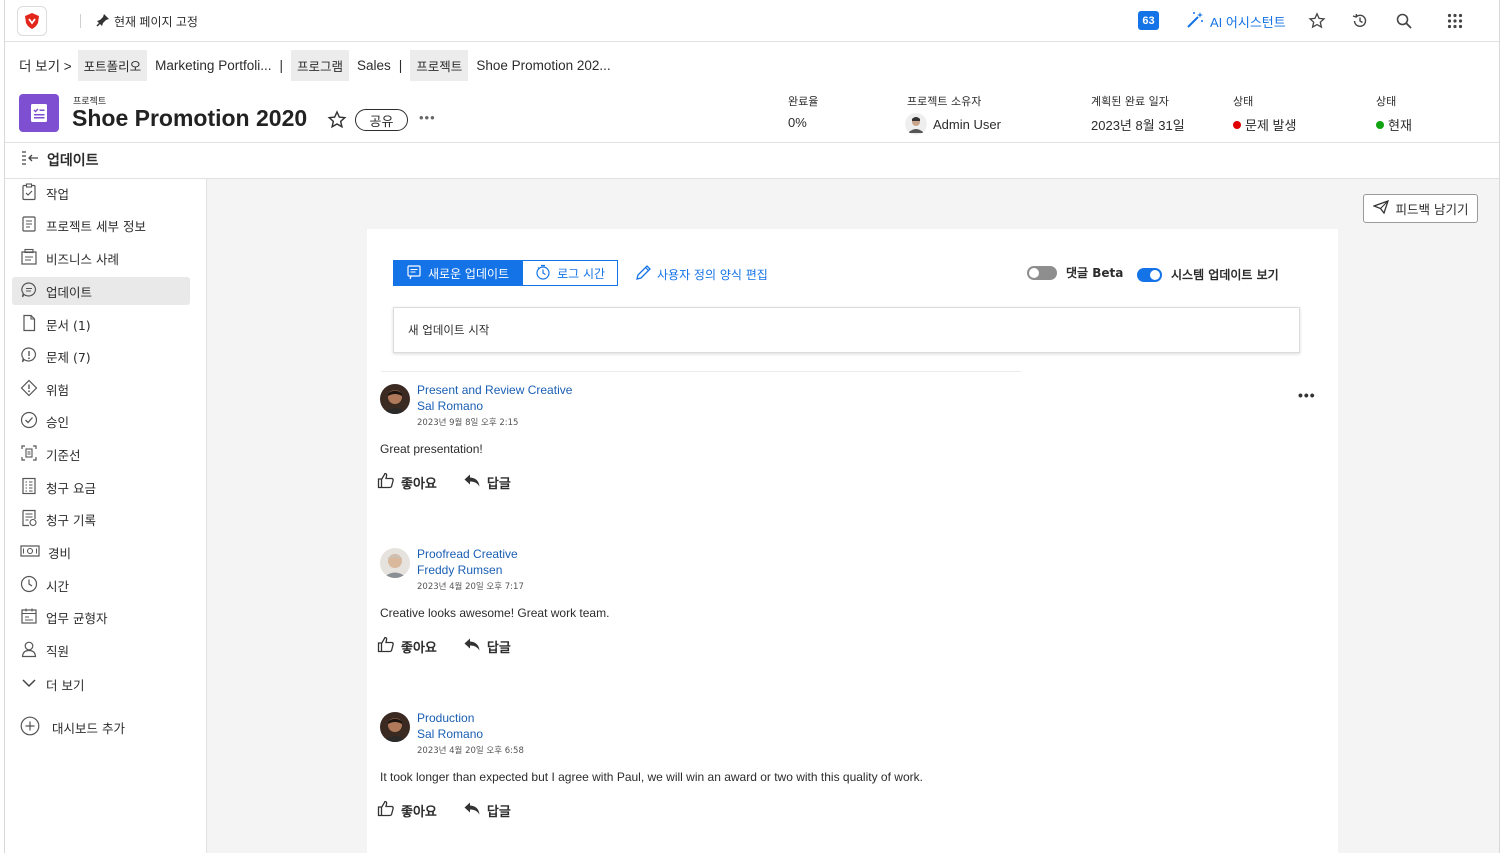  I want to click on new-update-input: 새 업데이트 시작, so click(846, 330).